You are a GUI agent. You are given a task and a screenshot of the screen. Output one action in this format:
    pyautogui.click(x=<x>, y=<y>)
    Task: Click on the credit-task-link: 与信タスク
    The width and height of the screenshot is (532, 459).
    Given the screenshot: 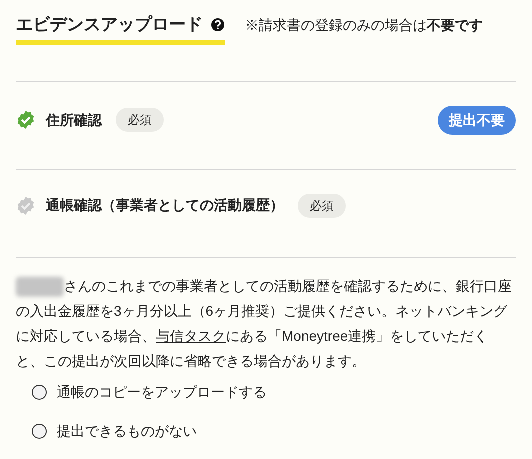 What is the action you would take?
    pyautogui.click(x=191, y=336)
    